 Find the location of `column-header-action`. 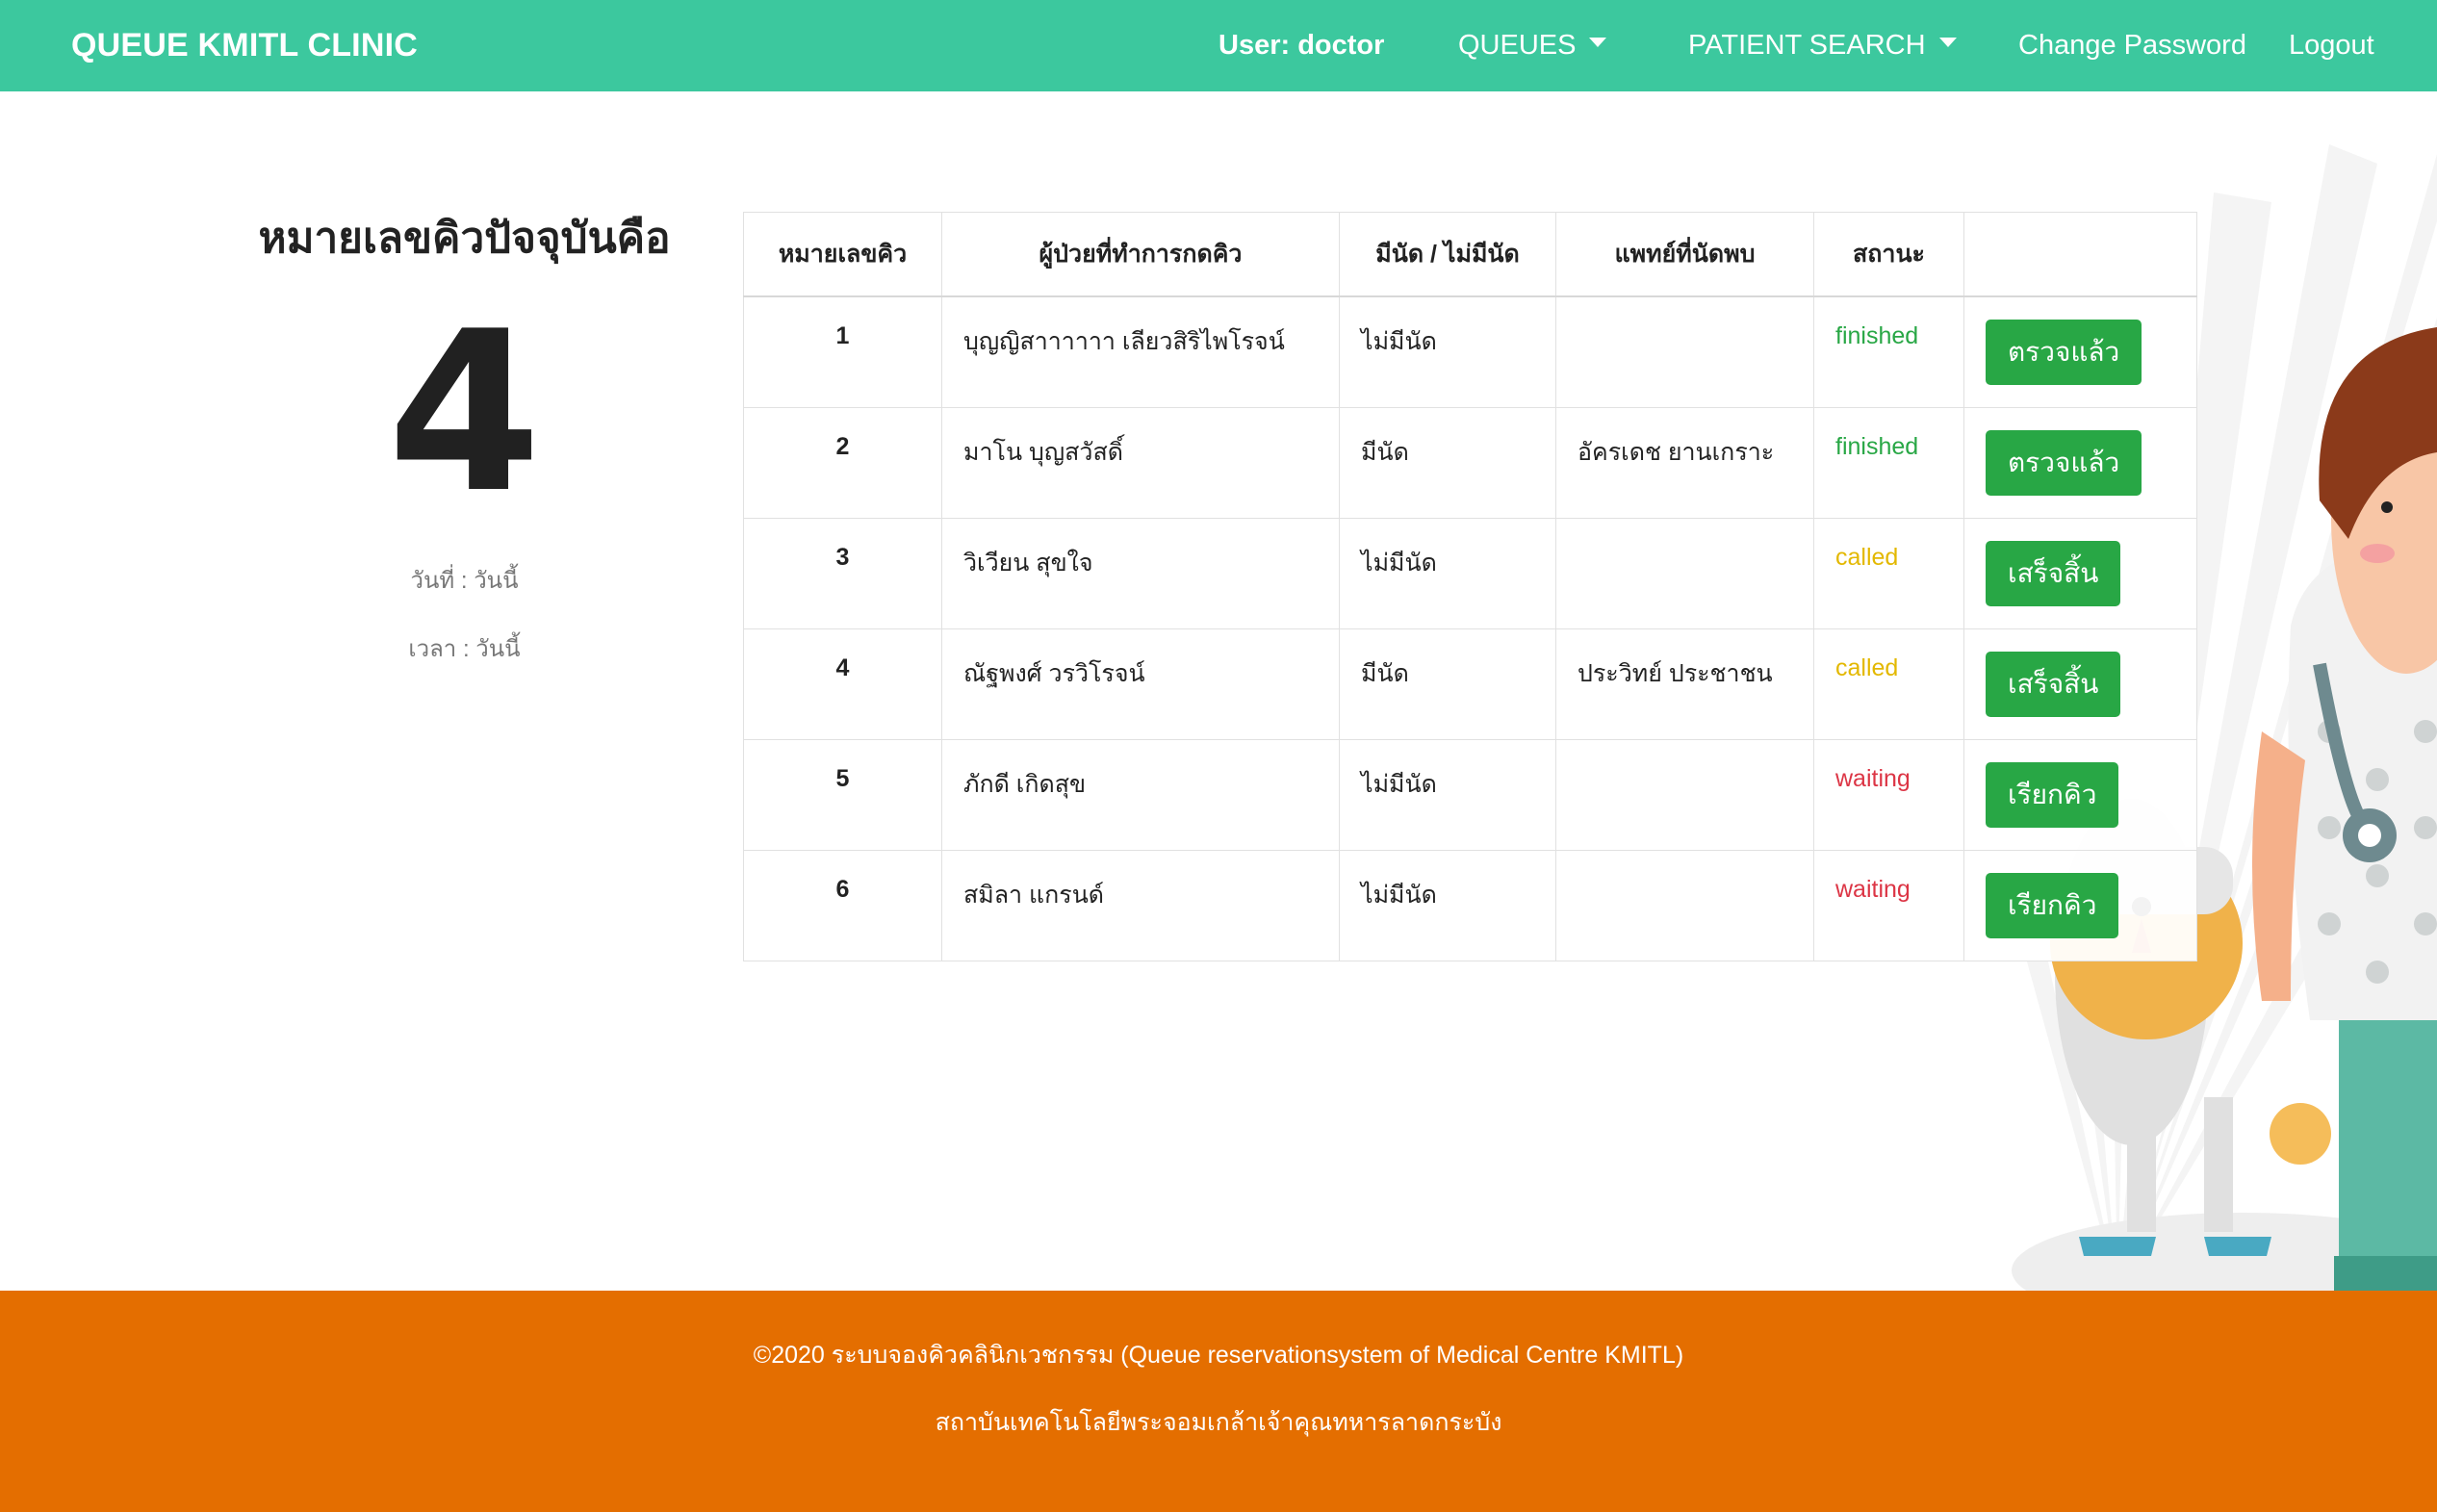

column-header-action is located at coordinates (2080, 254).